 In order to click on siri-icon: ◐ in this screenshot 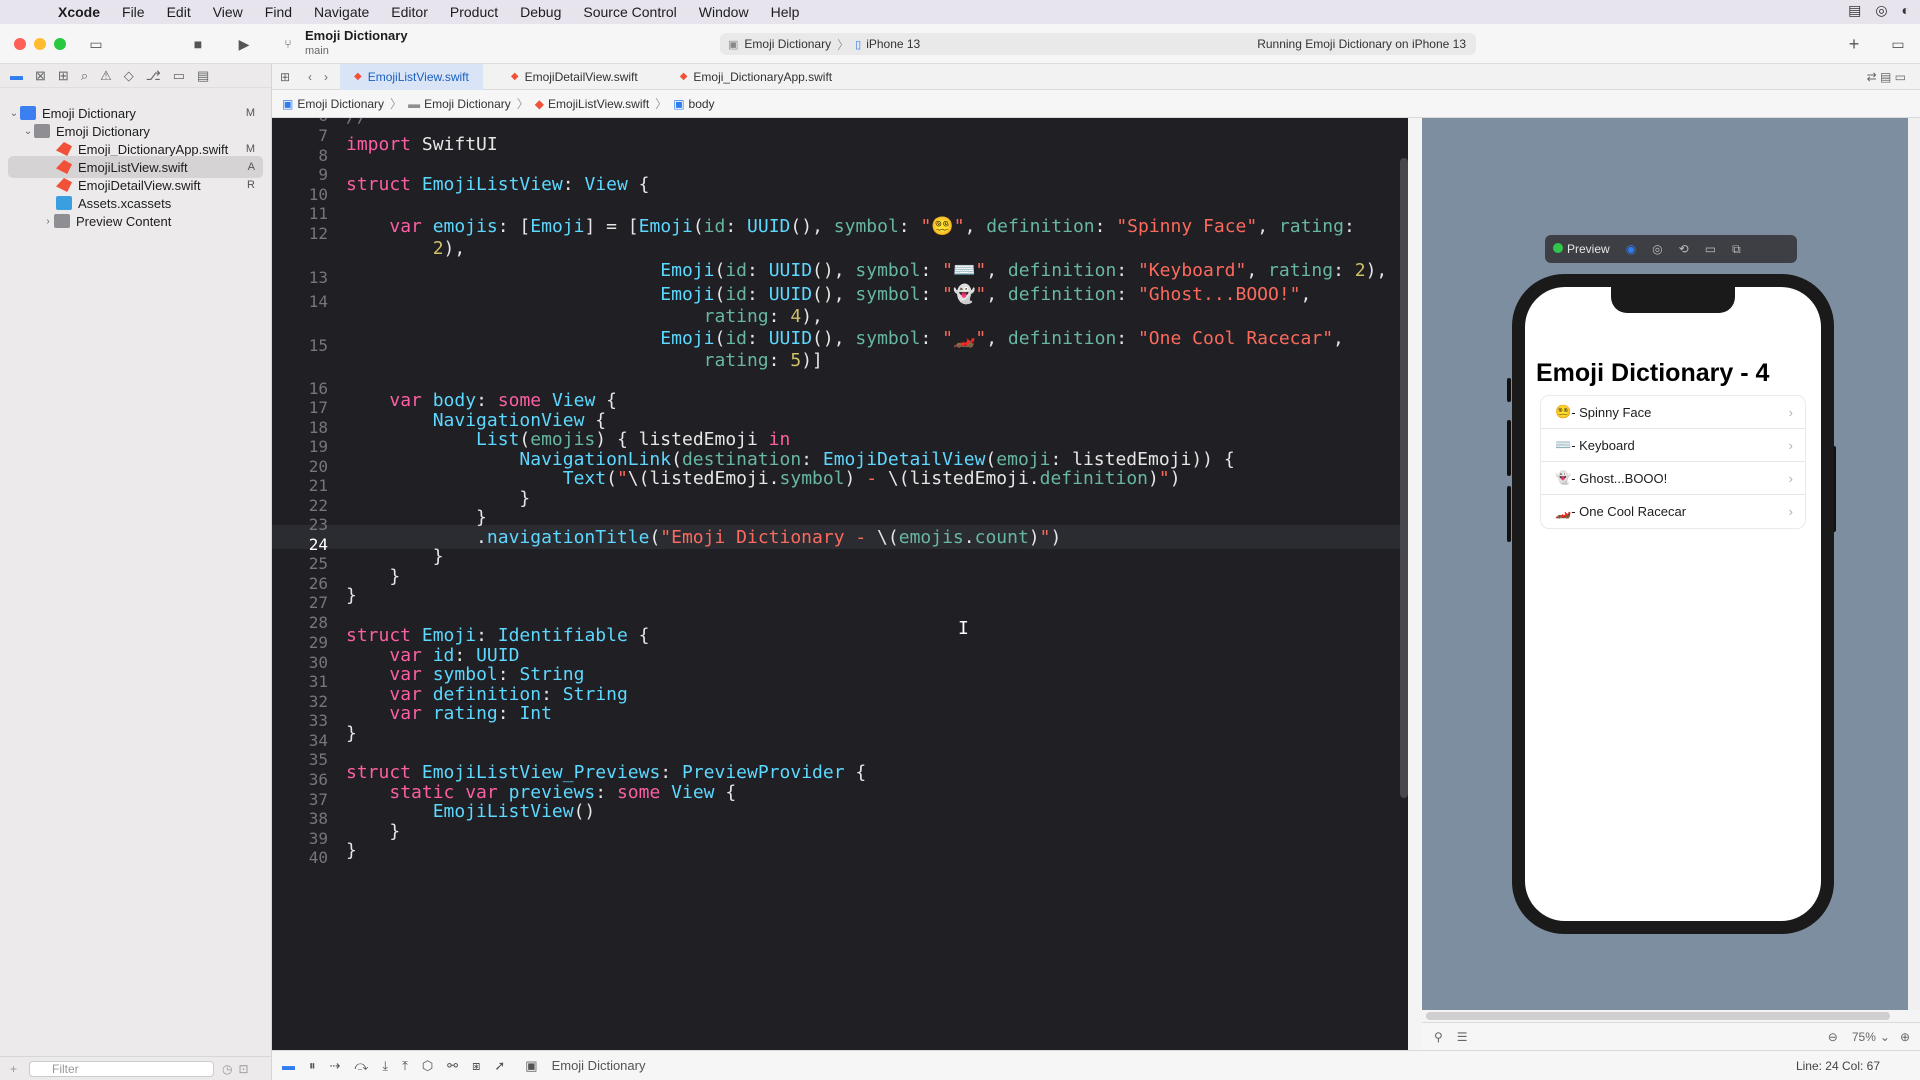, I will do `click(1906, 10)`.